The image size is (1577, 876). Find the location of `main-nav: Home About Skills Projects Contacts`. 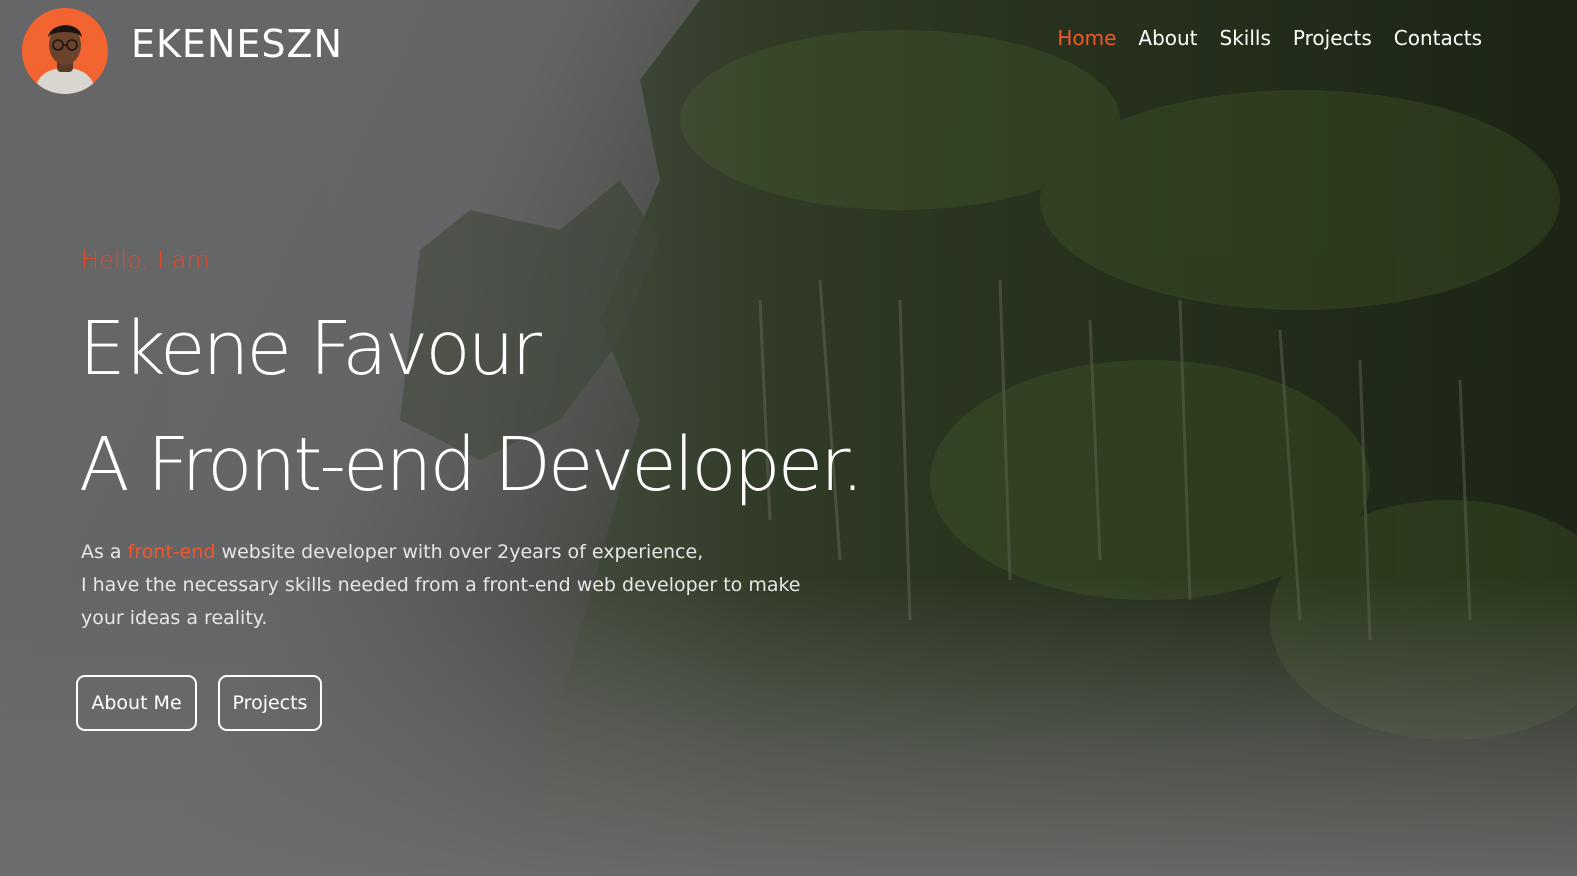

main-nav: Home About Skills Projects Contacts is located at coordinates (1269, 38).